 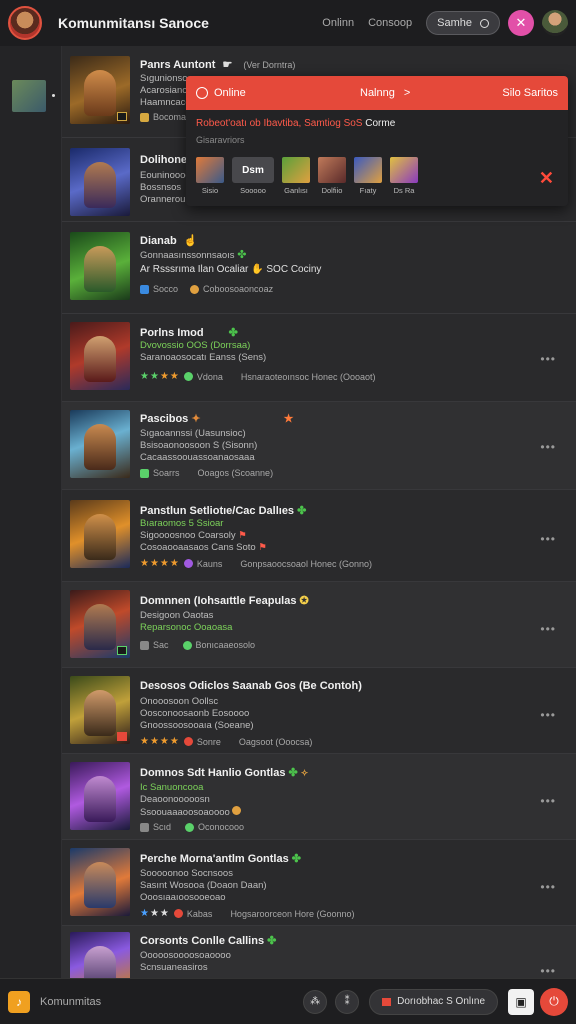 I want to click on game-subtitle: Bsisoaonoosoon S (Sisonn), so click(x=199, y=445).